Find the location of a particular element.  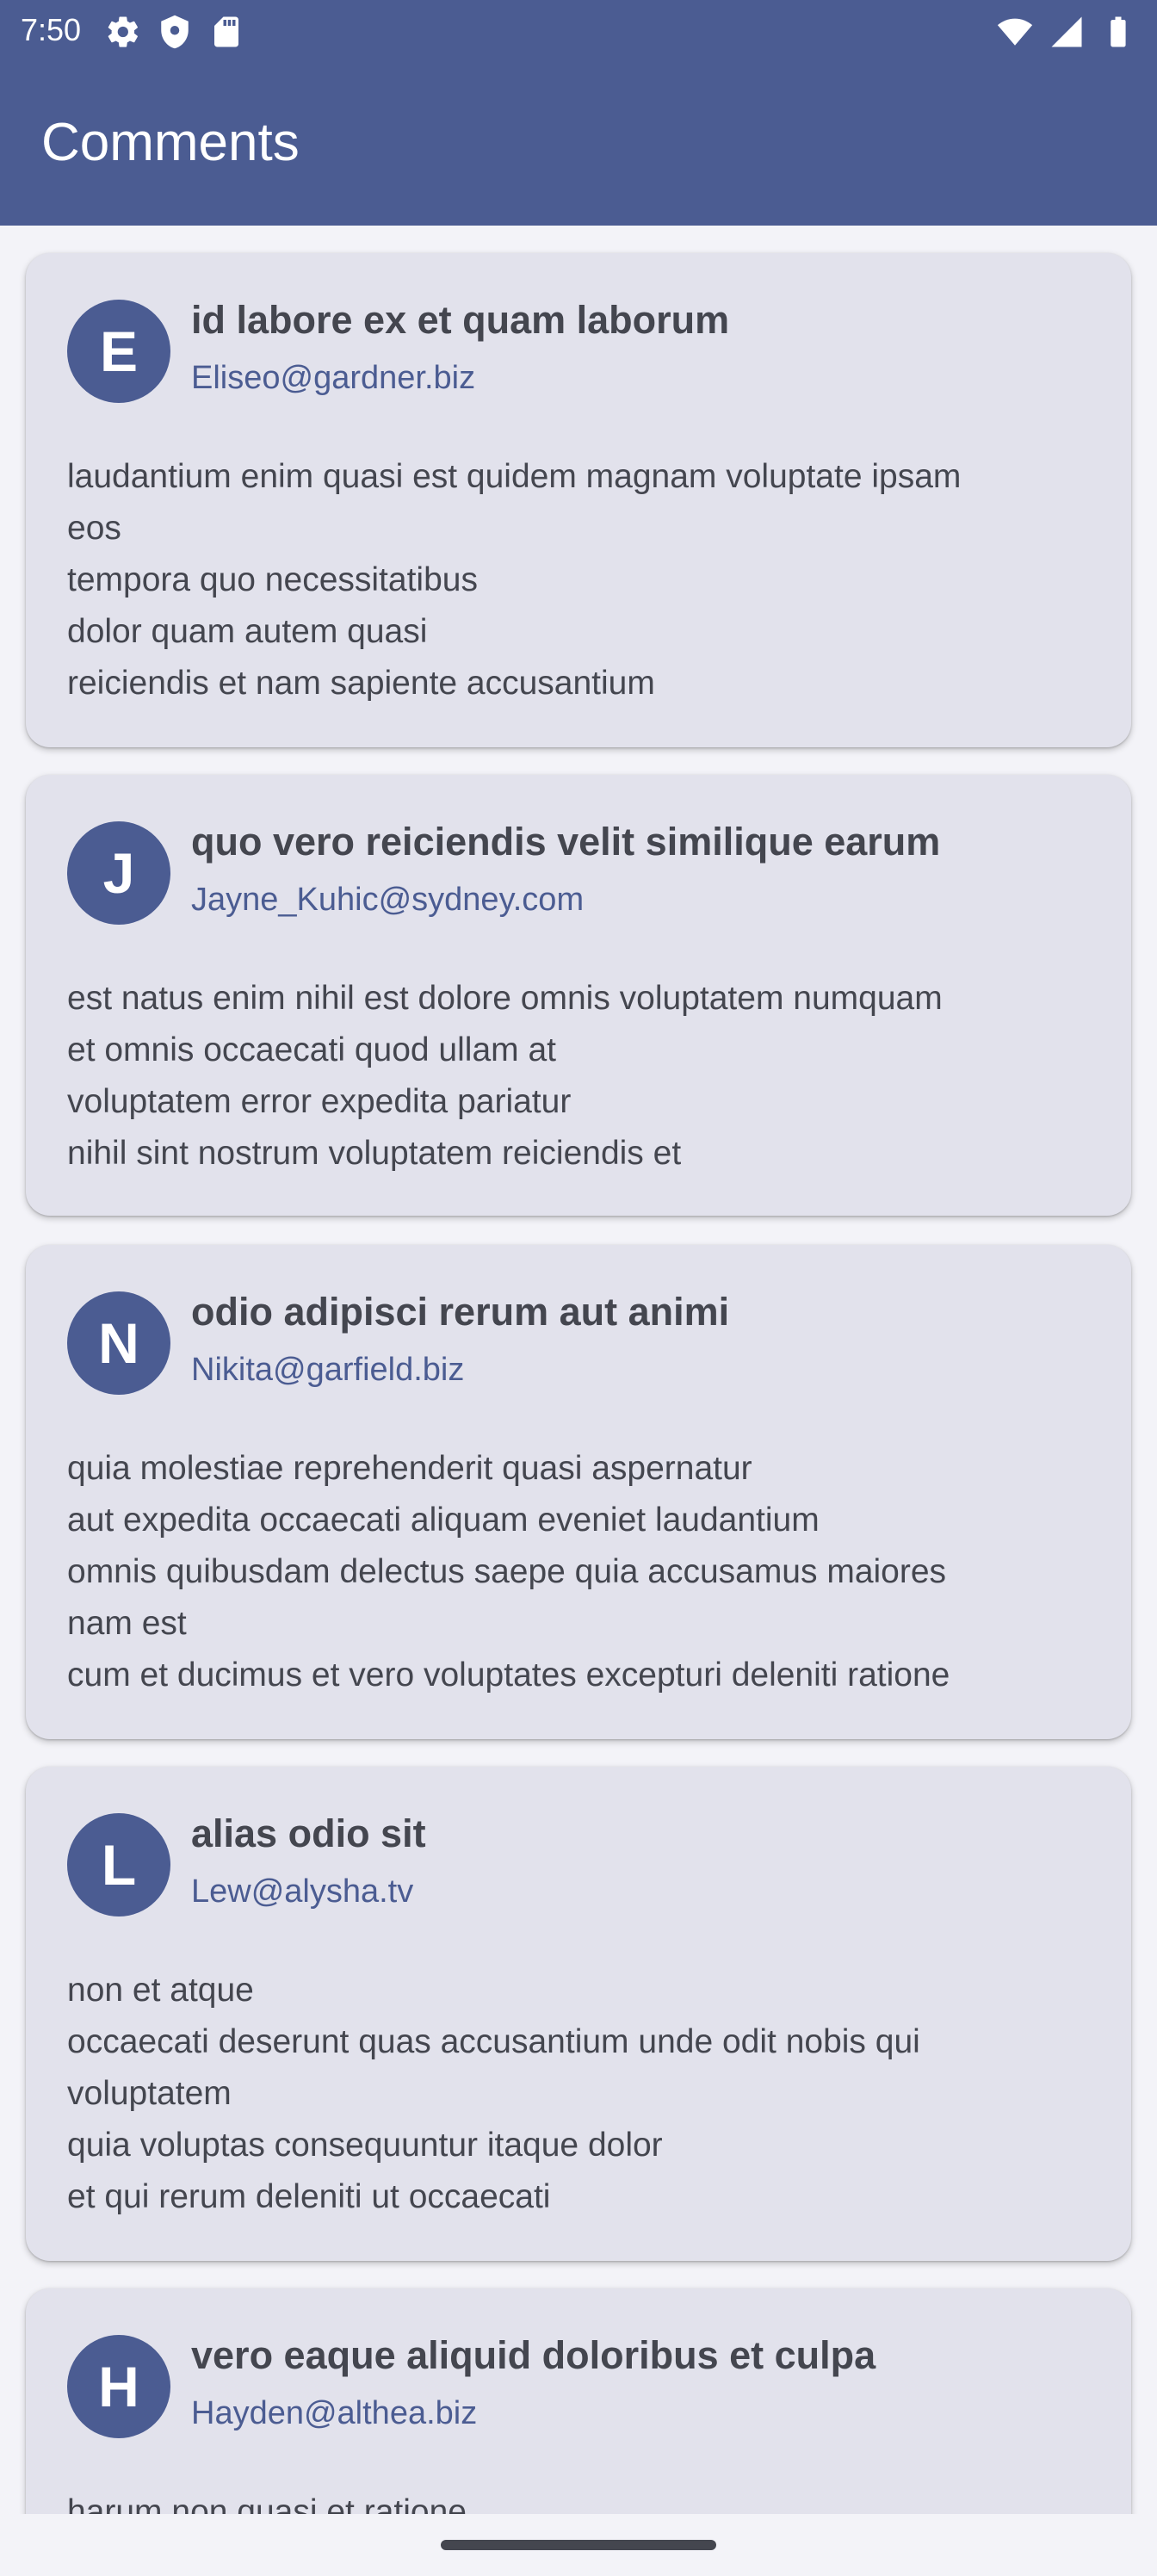

comment-title: odio adipisci rerum aut animi is located at coordinates (461, 1312).